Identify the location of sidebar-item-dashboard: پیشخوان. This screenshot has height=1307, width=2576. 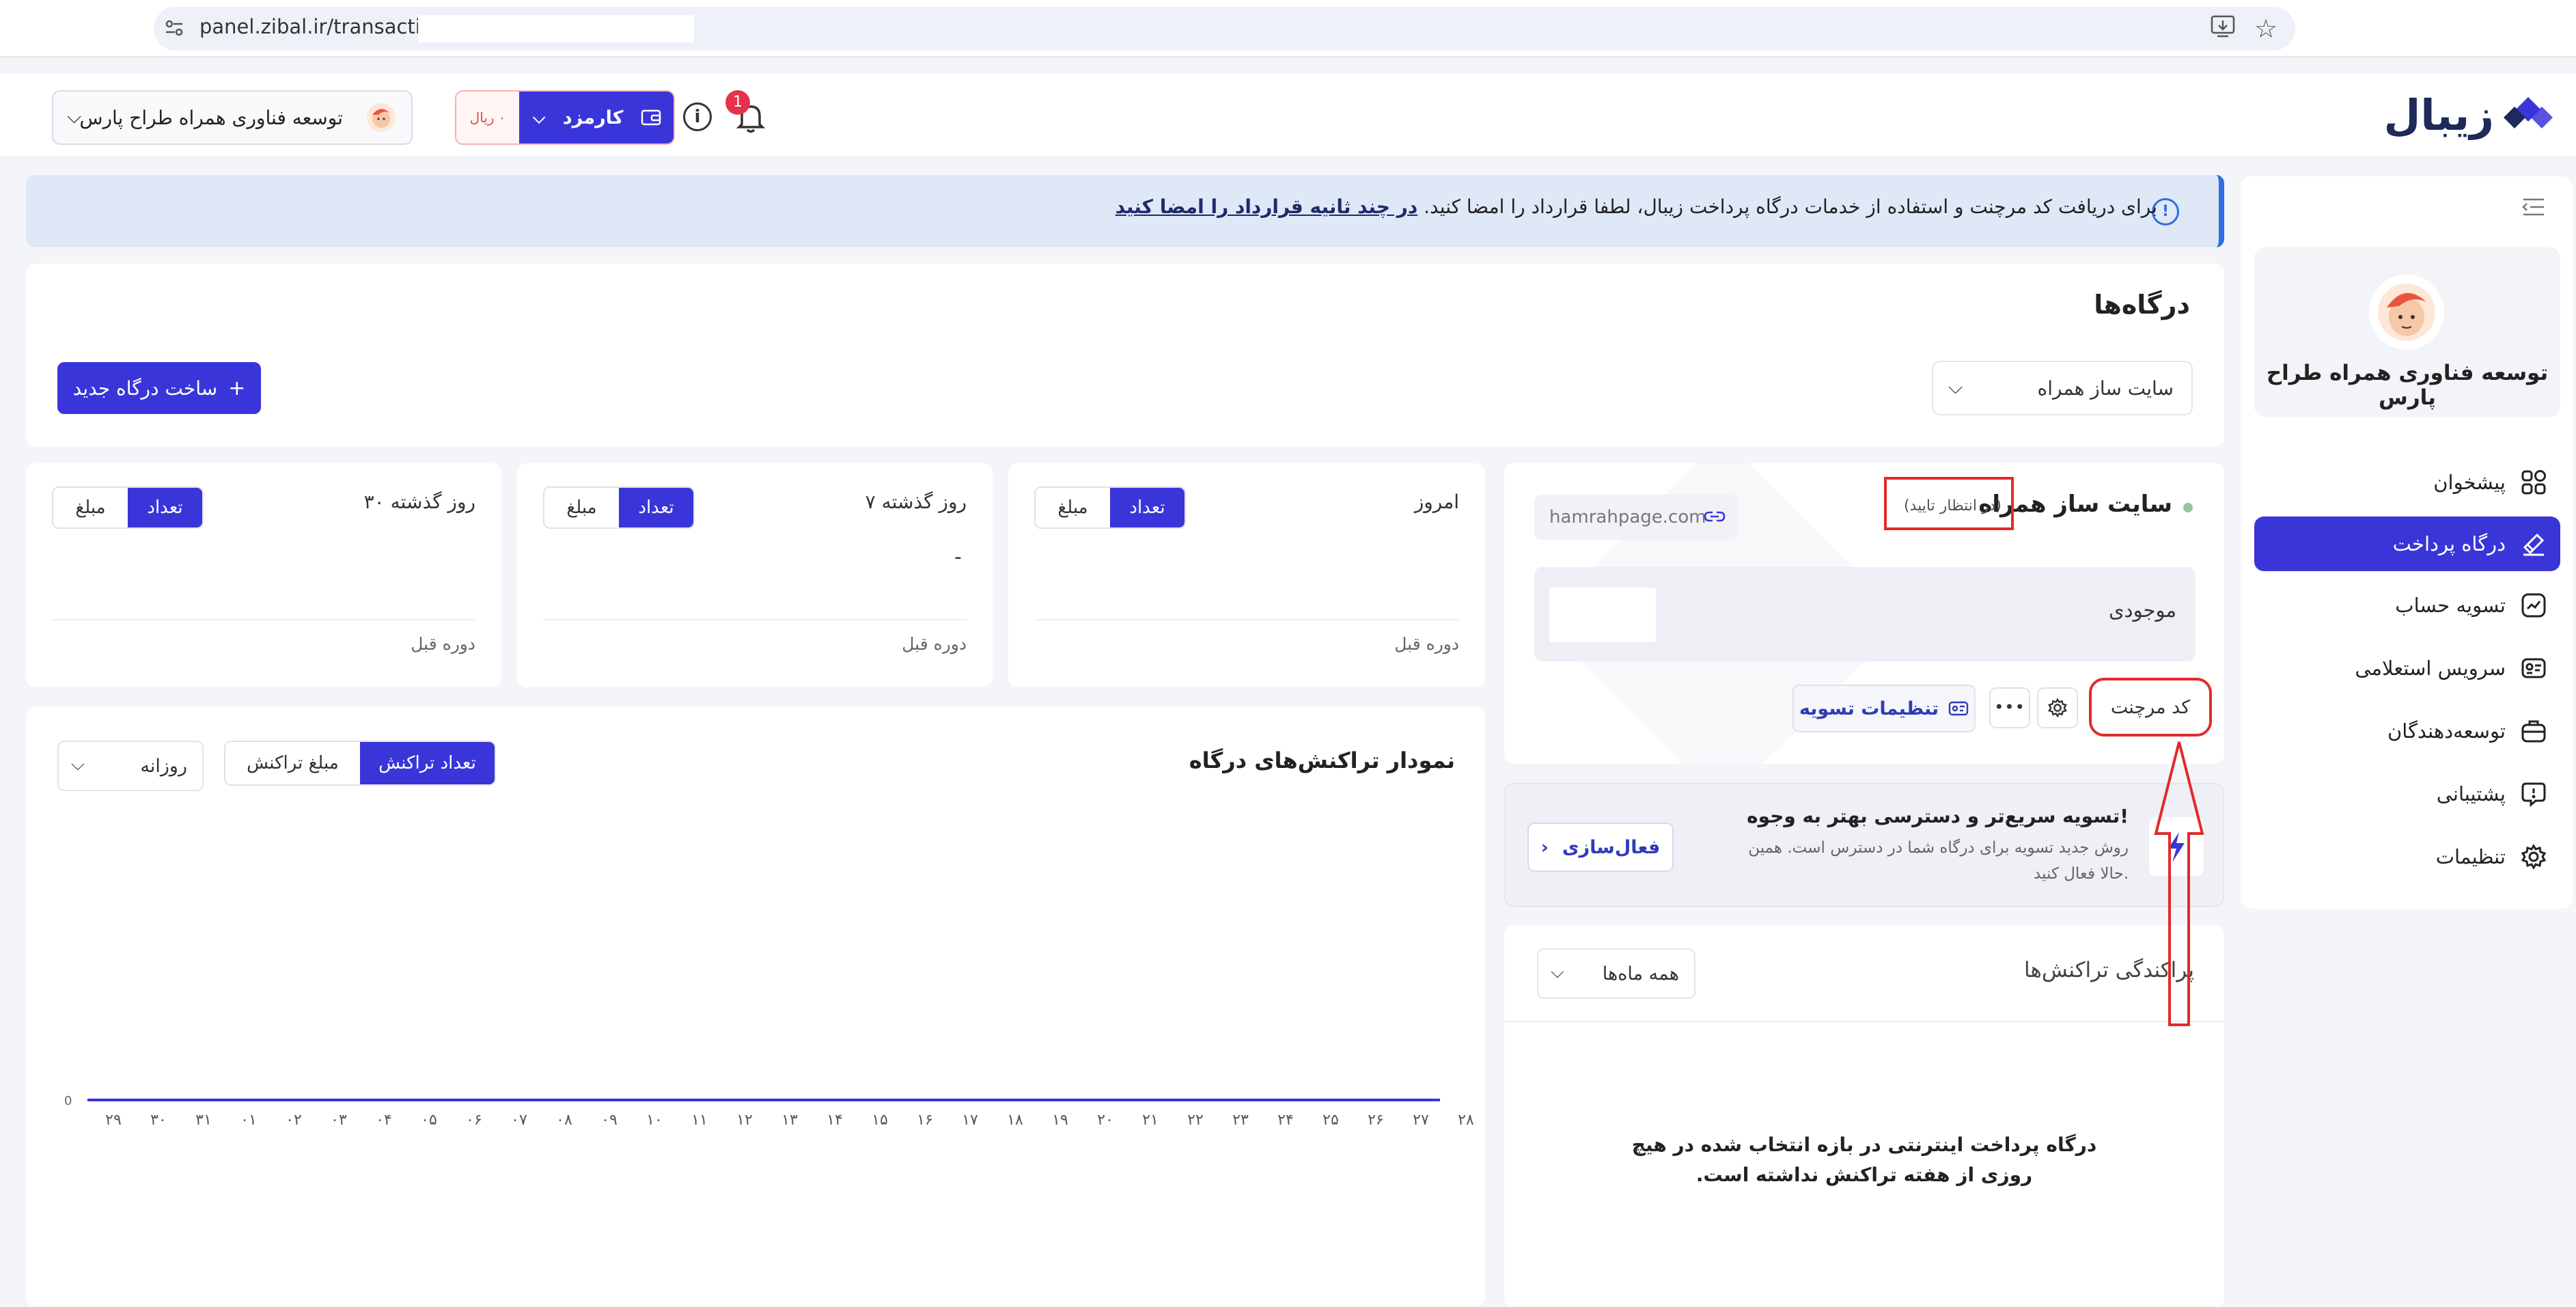
(2407, 482).